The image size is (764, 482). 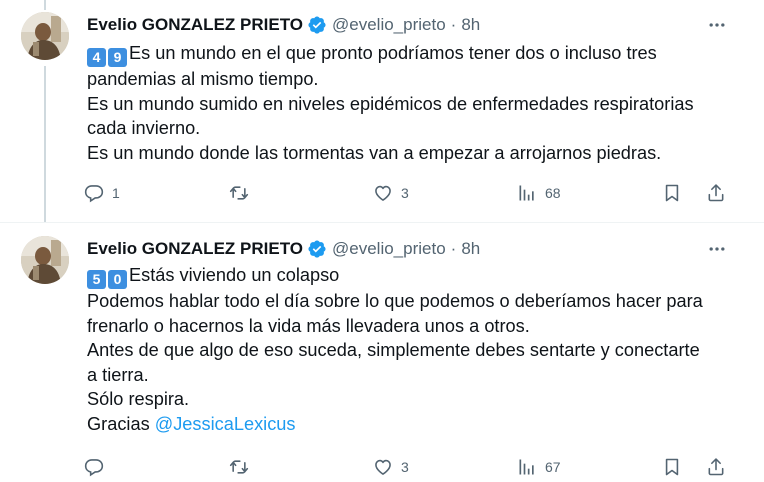 What do you see at coordinates (416, 276) in the screenshot?
I see `tweet-line: 5 0 Estás viviendo un colapso` at bounding box center [416, 276].